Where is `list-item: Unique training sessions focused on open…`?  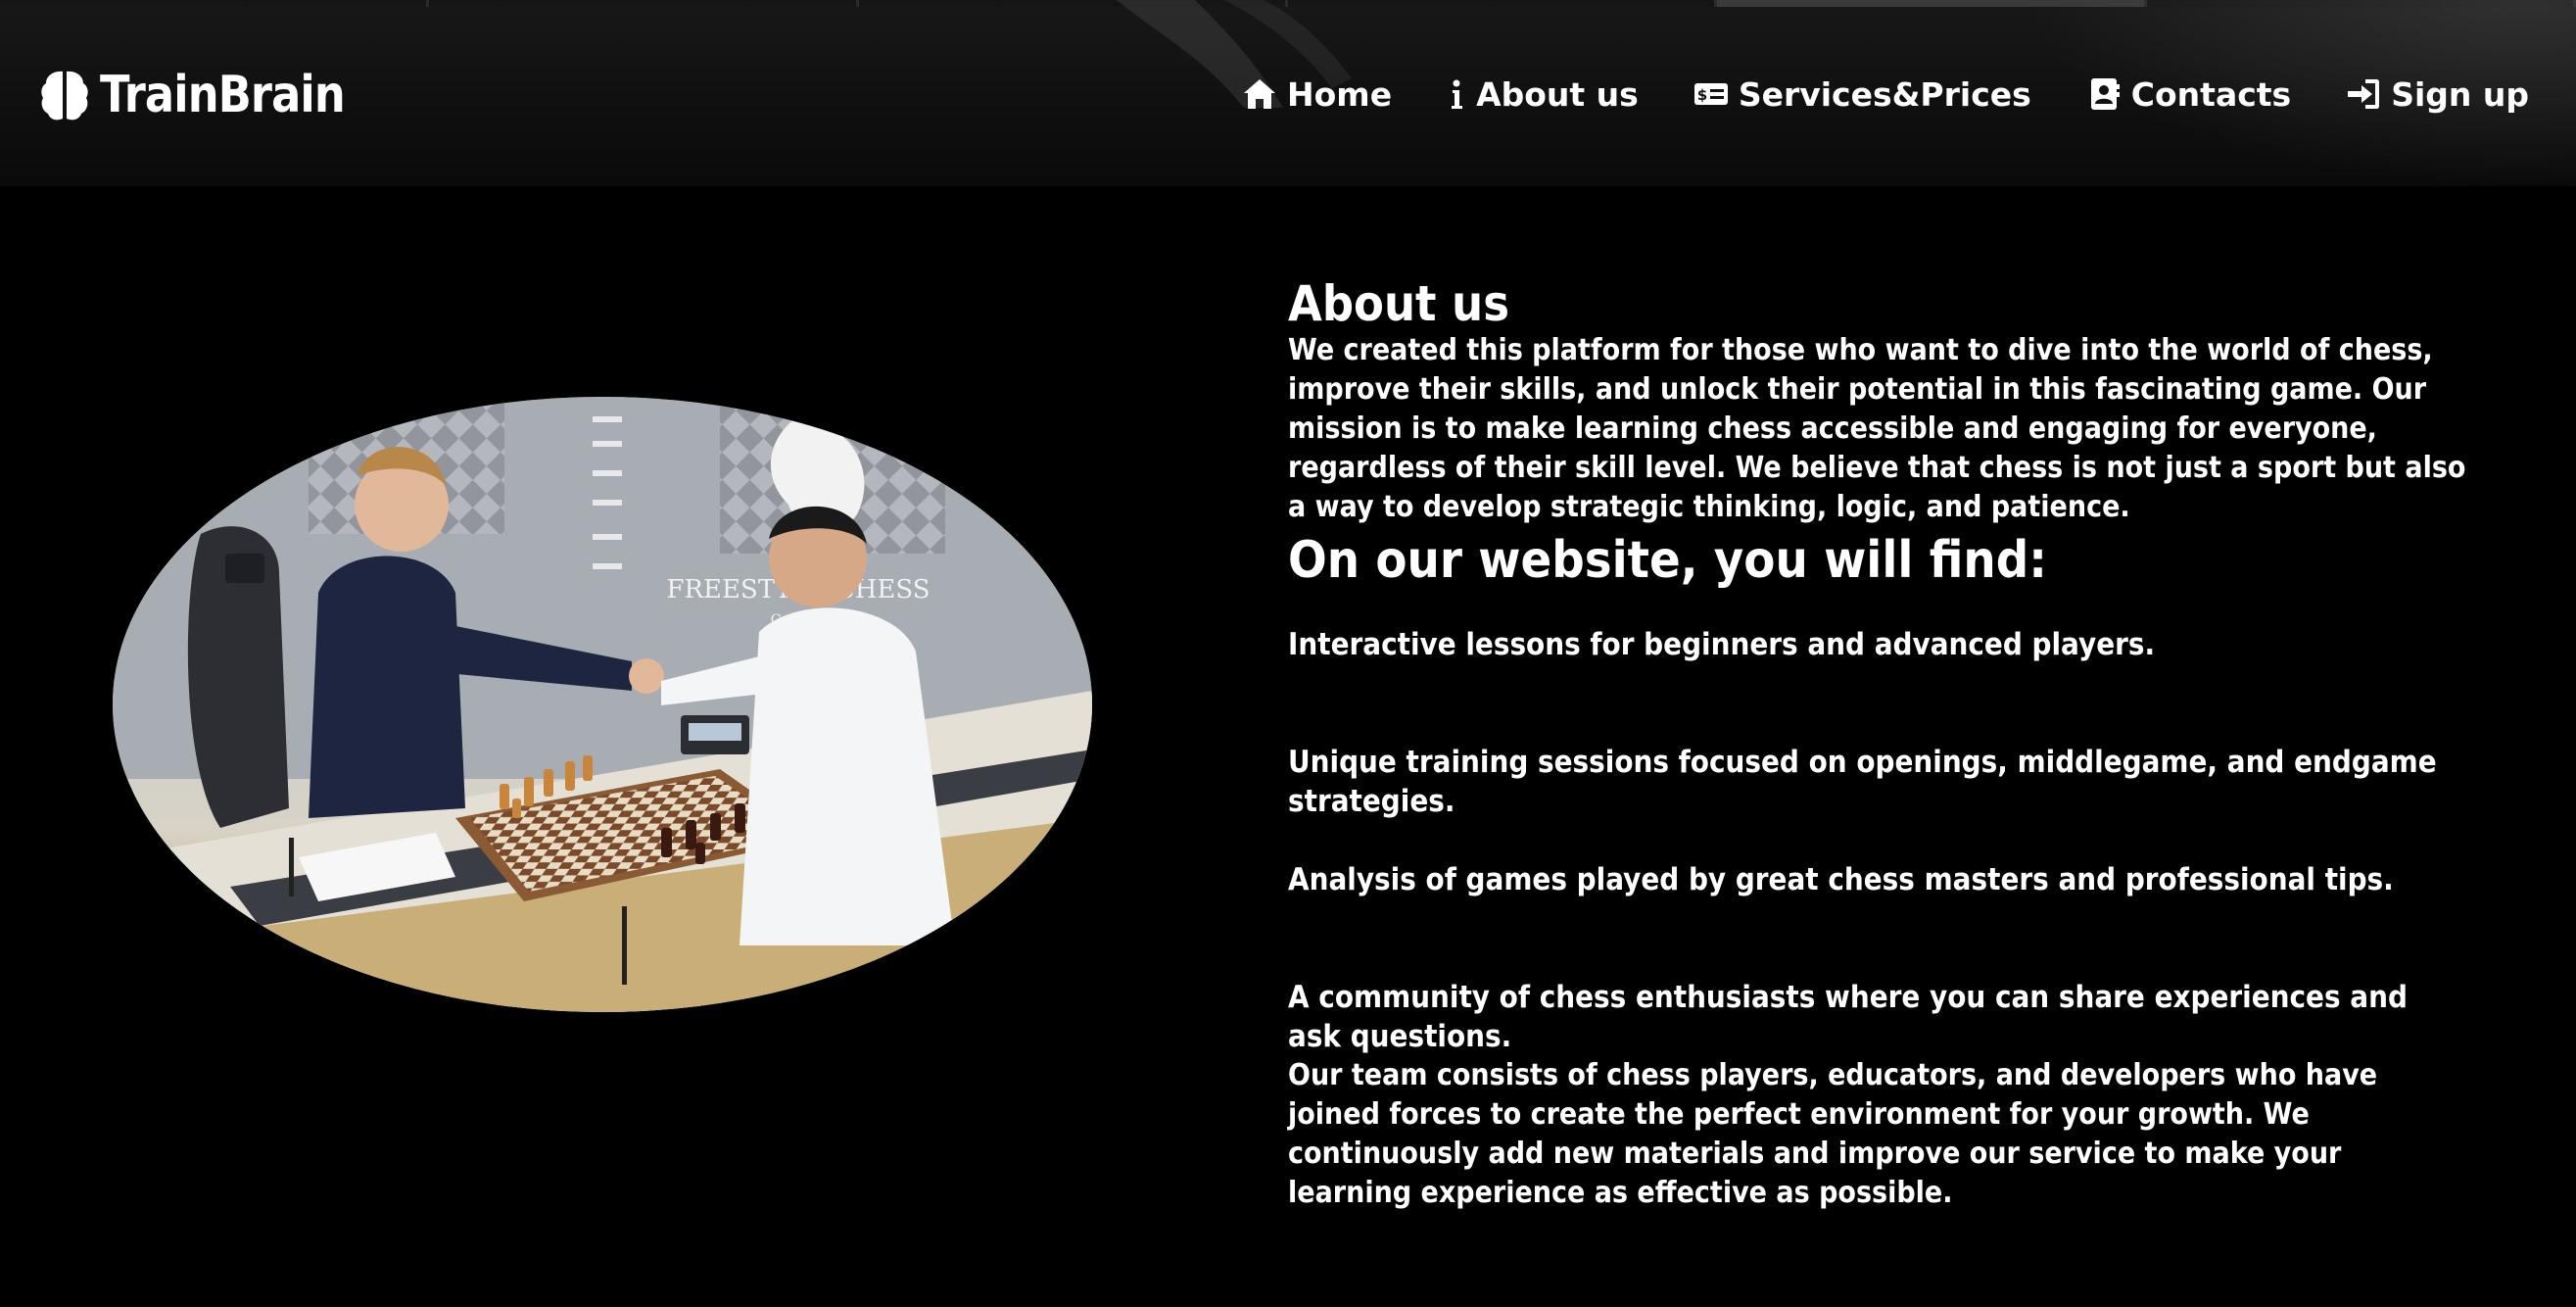 list-item: Unique training sessions focused on open… is located at coordinates (1863, 782).